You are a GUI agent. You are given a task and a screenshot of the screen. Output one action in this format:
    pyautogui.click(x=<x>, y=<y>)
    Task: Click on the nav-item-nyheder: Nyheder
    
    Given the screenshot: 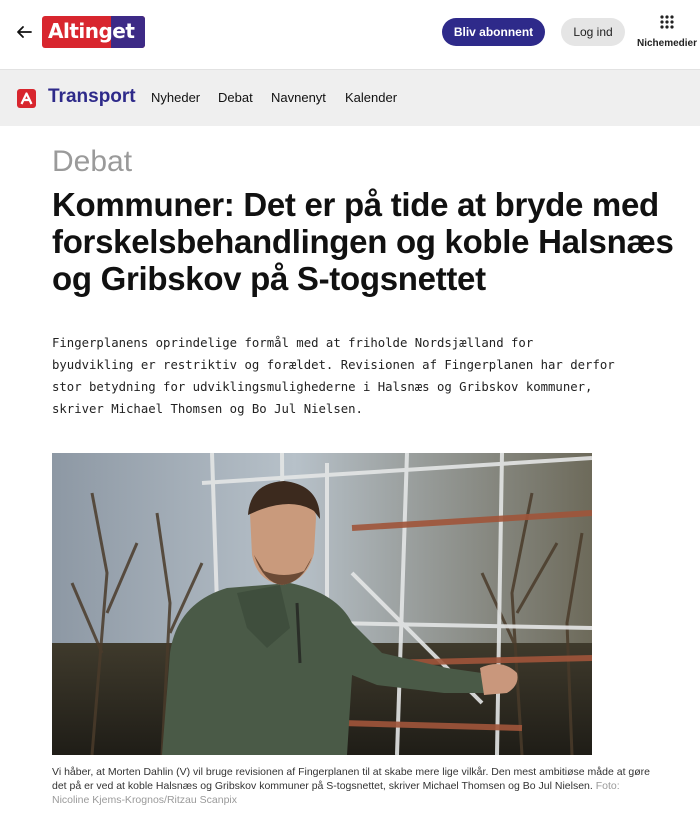 What is the action you would take?
    pyautogui.click(x=175, y=97)
    